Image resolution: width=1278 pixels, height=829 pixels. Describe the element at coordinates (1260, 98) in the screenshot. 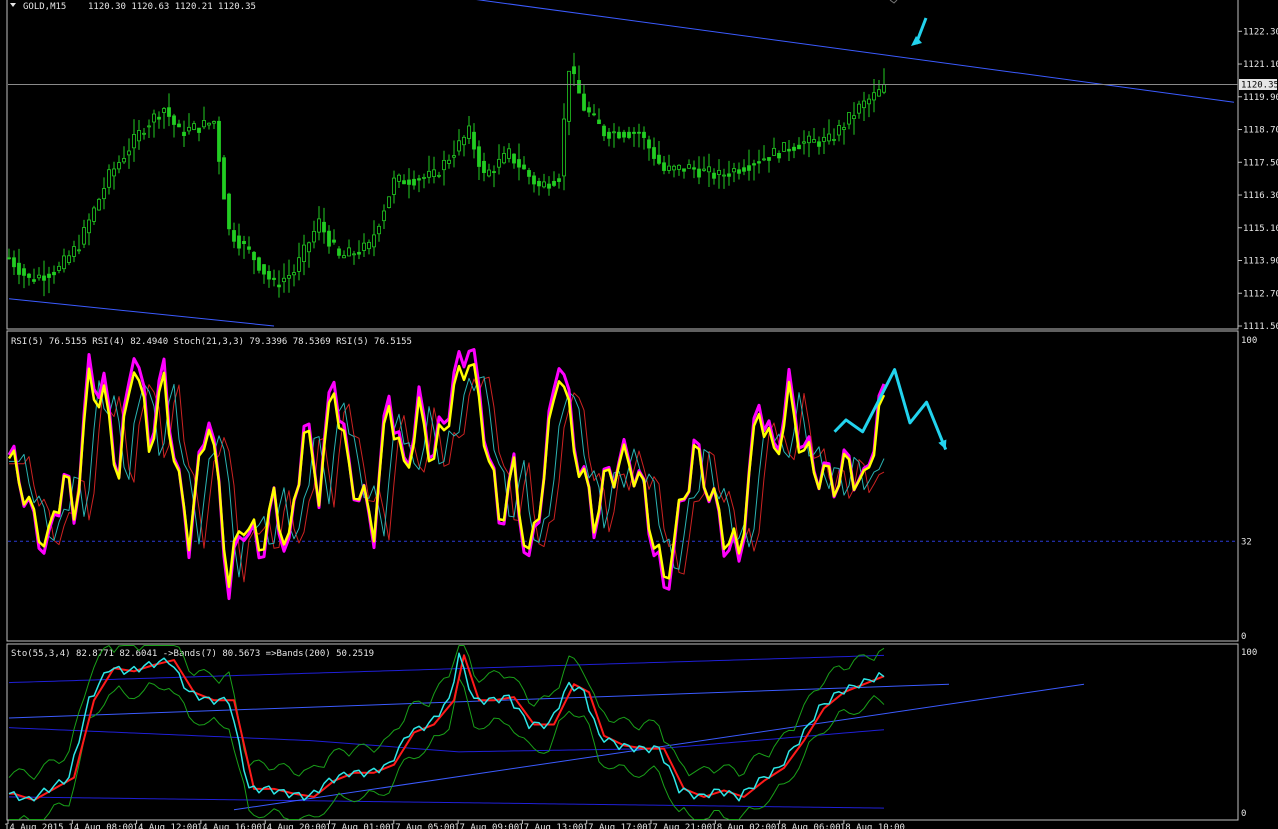

I see `price-tick-label: 1119.90` at that location.